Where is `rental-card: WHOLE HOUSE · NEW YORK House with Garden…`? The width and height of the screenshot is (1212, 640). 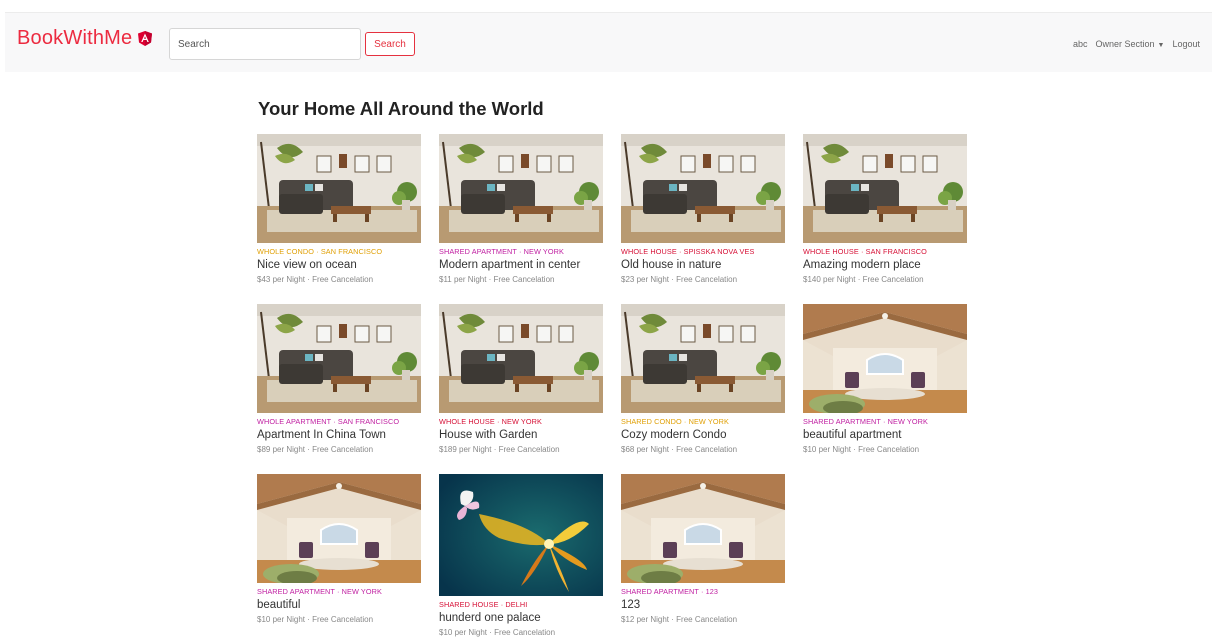
rental-card: WHOLE HOUSE · NEW YORK House with Garden… is located at coordinates (521, 379).